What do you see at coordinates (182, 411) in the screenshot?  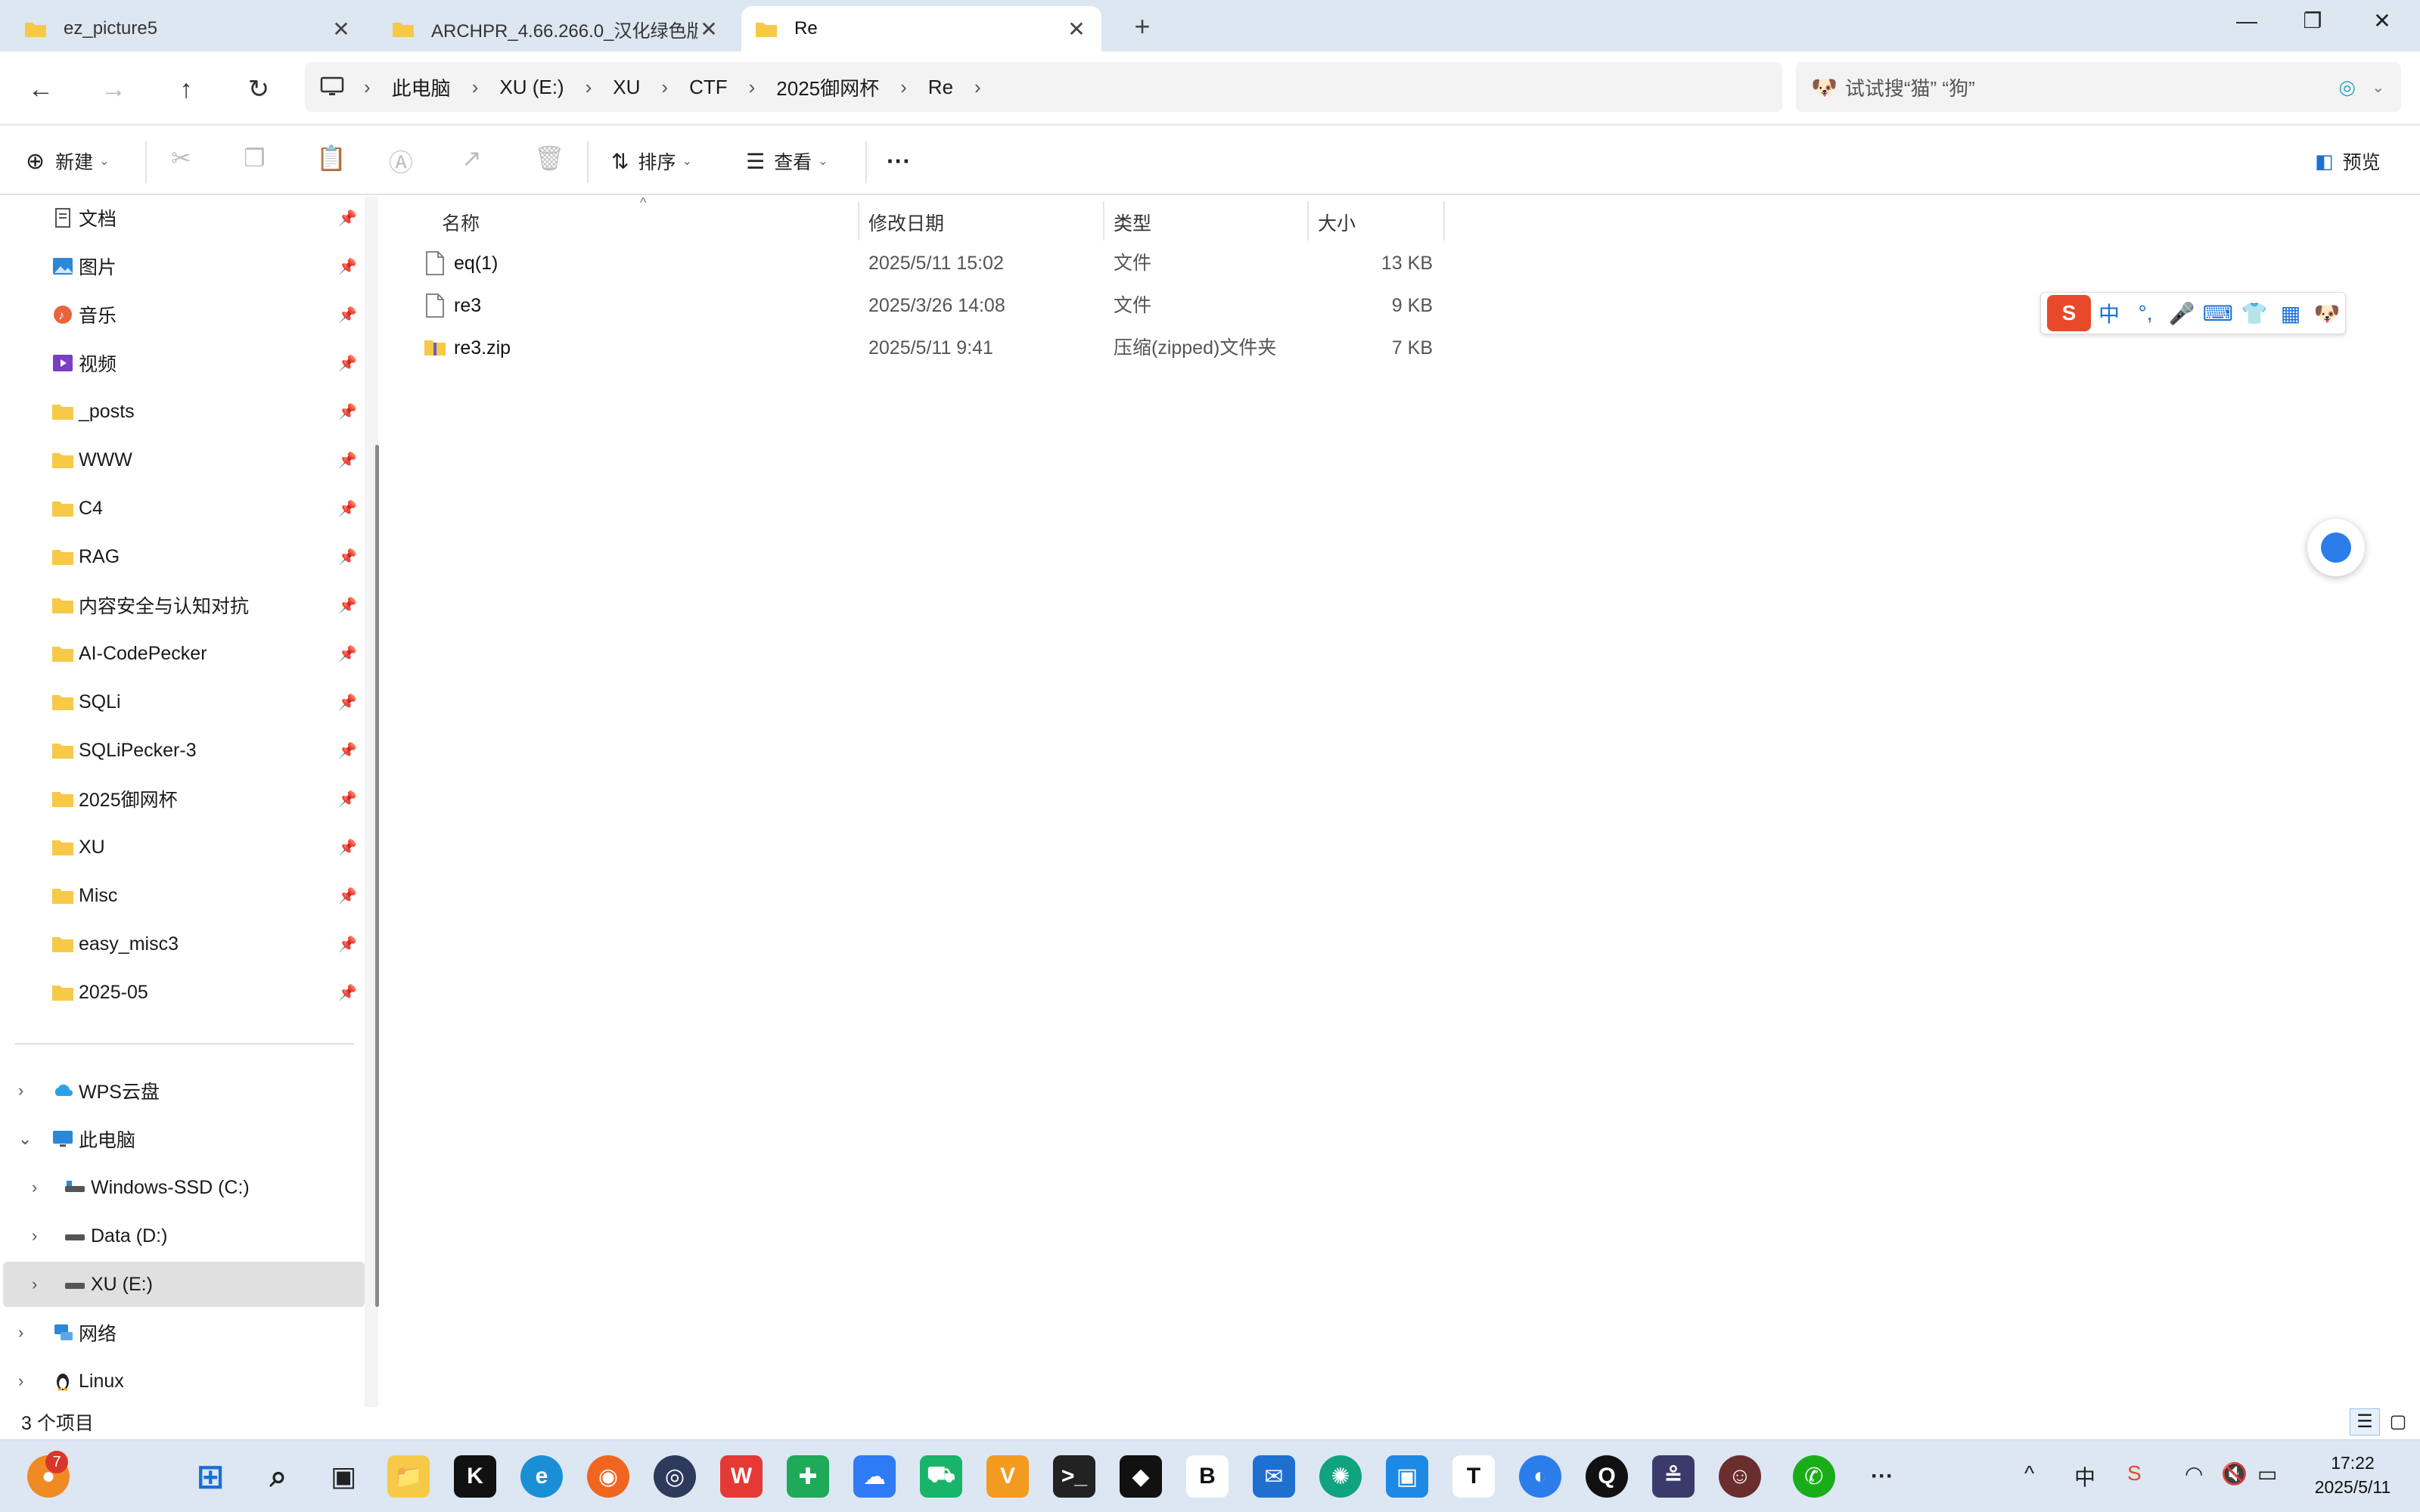 I see `sidebar-item-posts: _posts 📌` at bounding box center [182, 411].